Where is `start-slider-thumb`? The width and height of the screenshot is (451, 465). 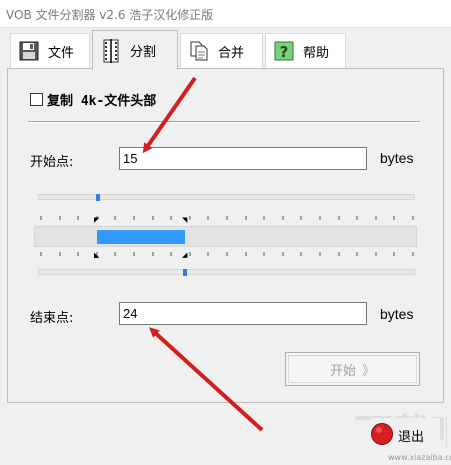 start-slider-thumb is located at coordinates (98, 197).